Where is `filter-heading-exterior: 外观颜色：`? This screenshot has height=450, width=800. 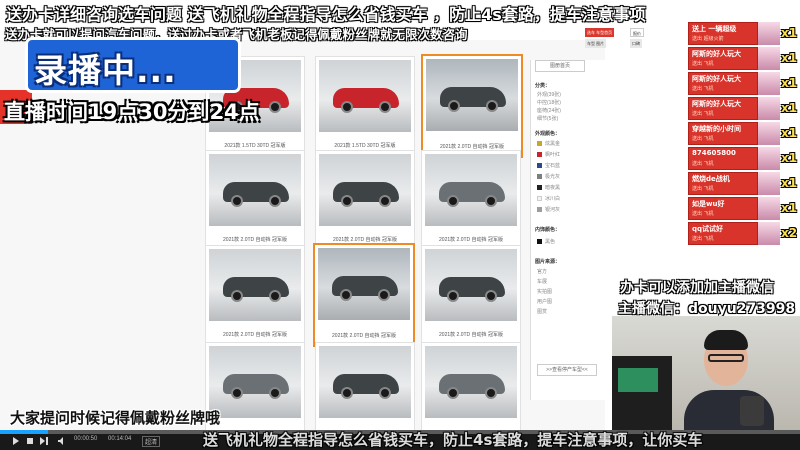 filter-heading-exterior: 外观颜色： is located at coordinates (548, 134).